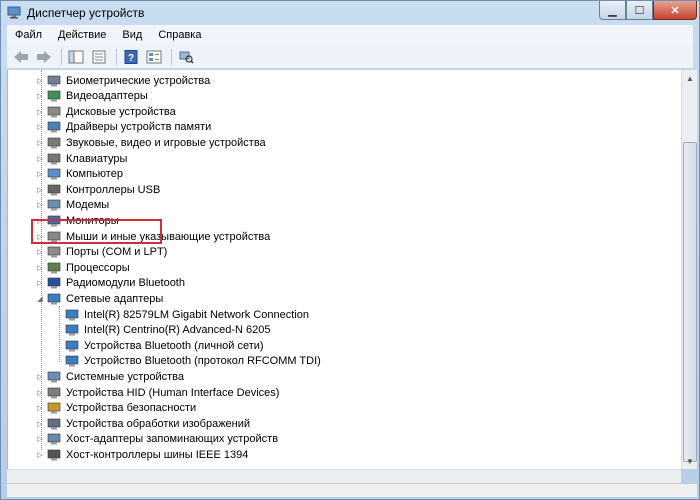 The image size is (700, 500). I want to click on device-label: Звуковые, видео и игровые устройства, so click(166, 142).